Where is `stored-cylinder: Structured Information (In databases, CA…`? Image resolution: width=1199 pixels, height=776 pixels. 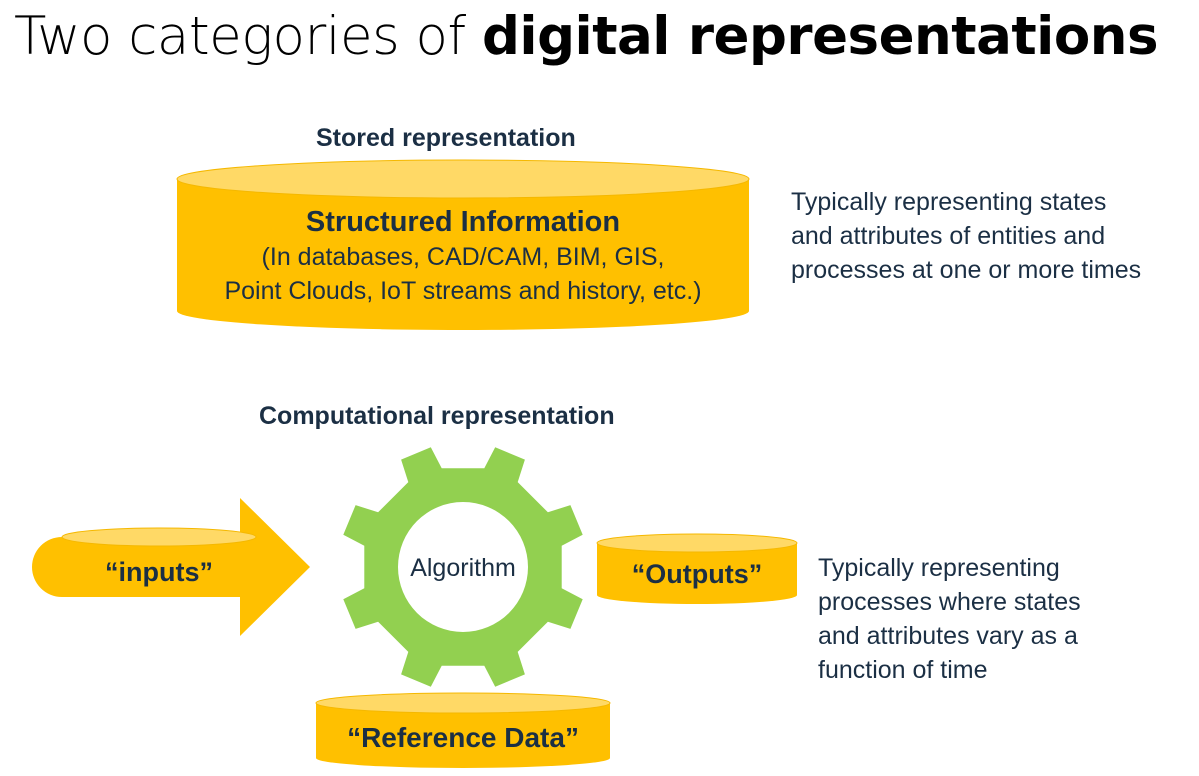
stored-cylinder: Structured Information (In databases, CA… is located at coordinates (463, 244).